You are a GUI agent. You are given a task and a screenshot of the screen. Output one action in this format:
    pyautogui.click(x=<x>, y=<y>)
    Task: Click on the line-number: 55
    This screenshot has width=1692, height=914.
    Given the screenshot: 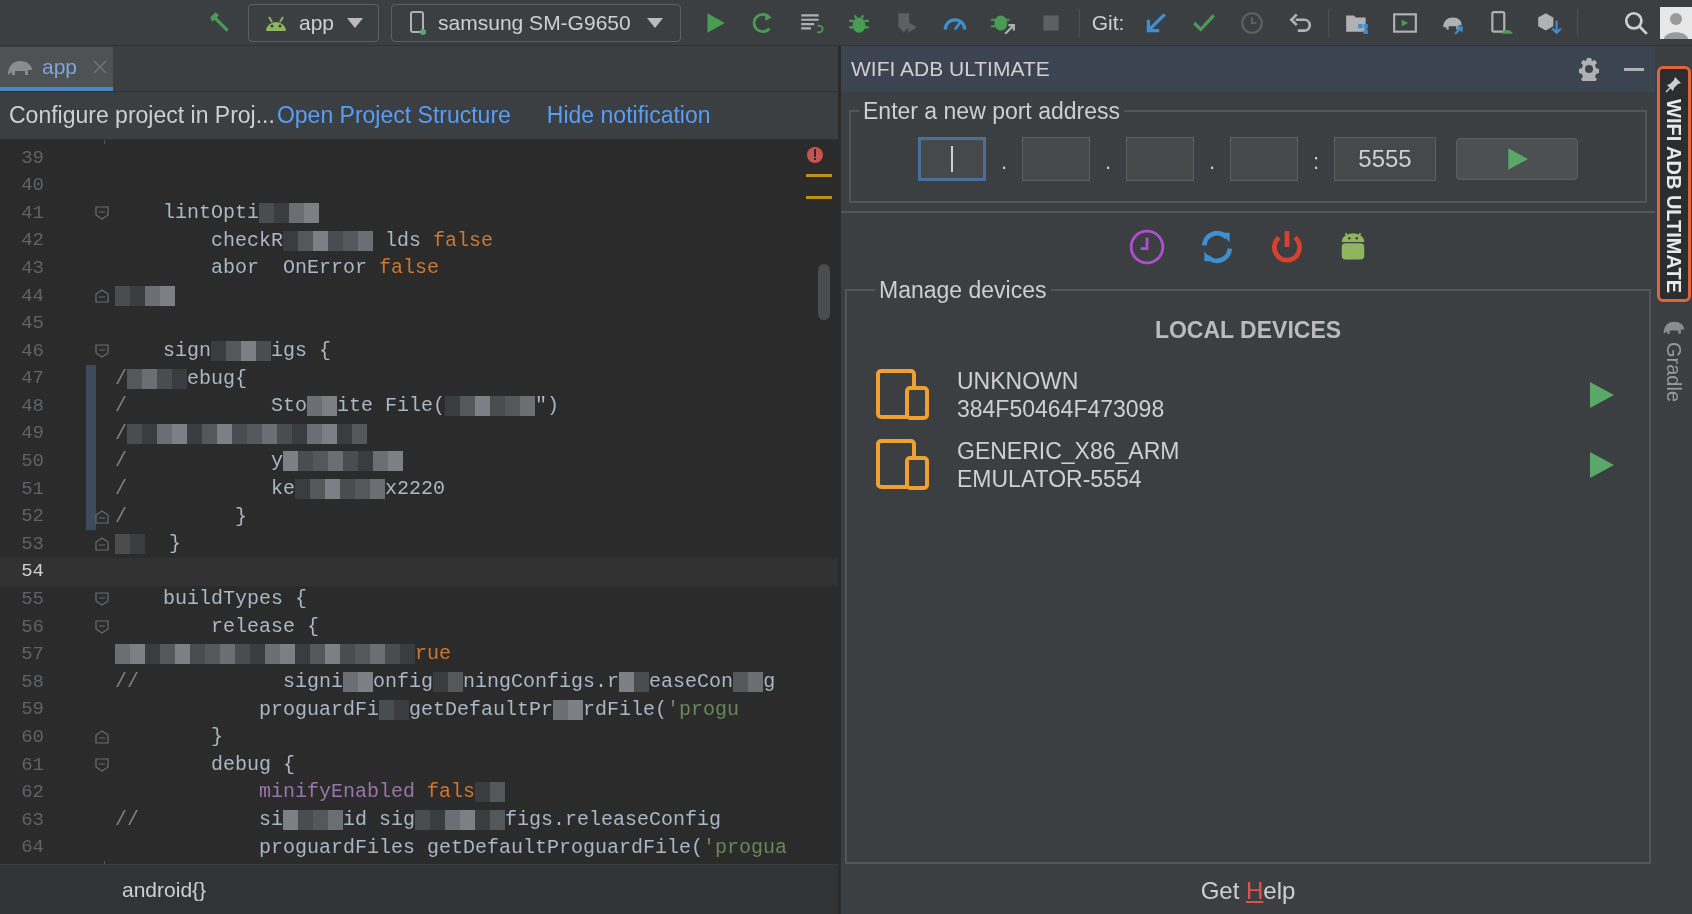 What is the action you would take?
    pyautogui.click(x=32, y=600)
    